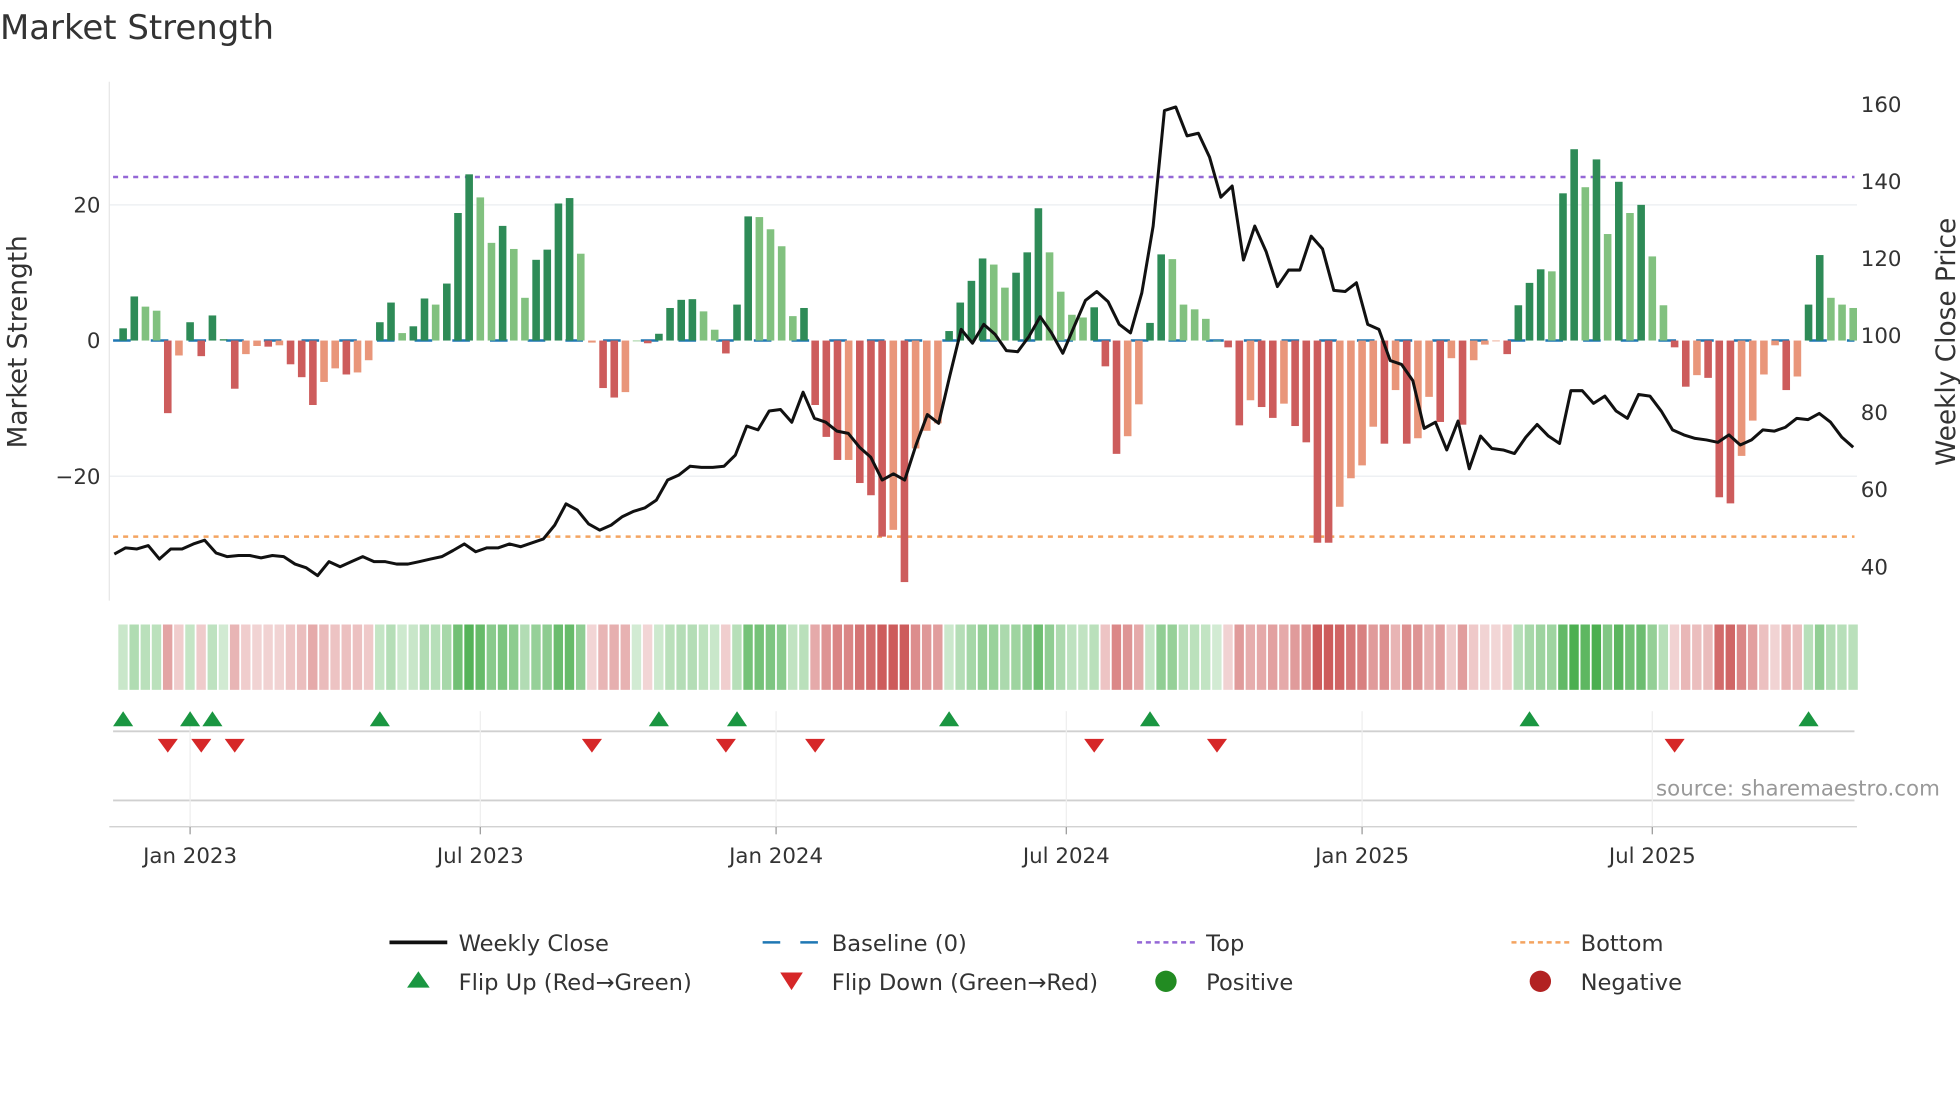 Image resolution: width=1960 pixels, height=1102 pixels. I want to click on y-axis-label: Market Strength, so click(18, 341).